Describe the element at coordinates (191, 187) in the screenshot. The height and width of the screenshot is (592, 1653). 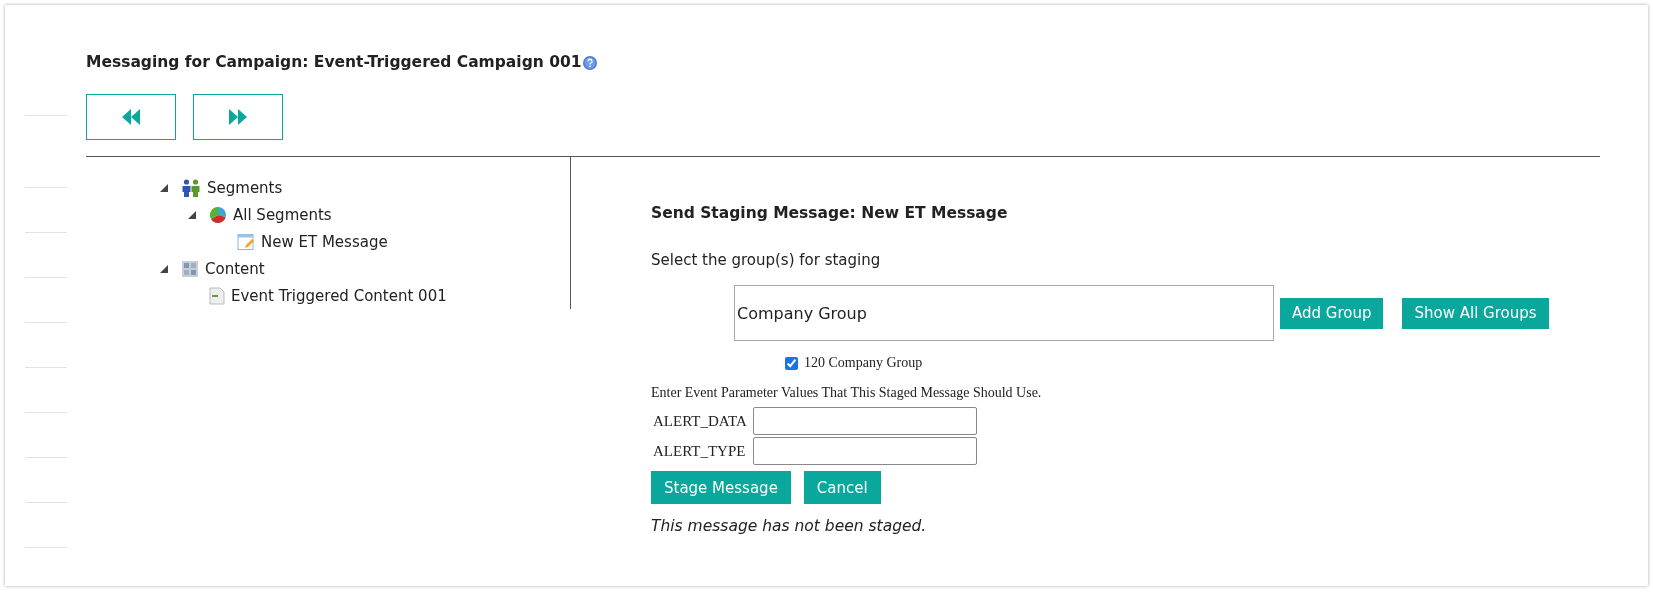
I see `people-icon` at that location.